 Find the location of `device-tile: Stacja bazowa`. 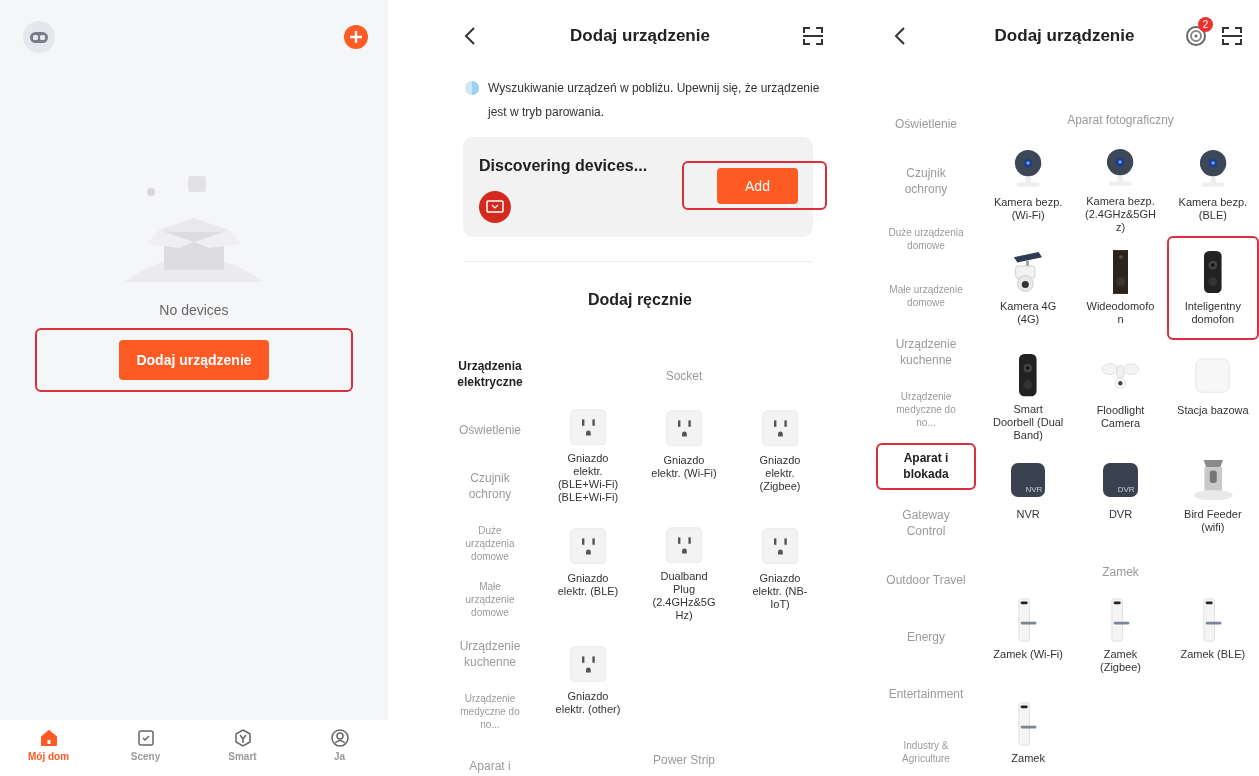

device-tile: Stacja bazowa is located at coordinates (1212, 392).